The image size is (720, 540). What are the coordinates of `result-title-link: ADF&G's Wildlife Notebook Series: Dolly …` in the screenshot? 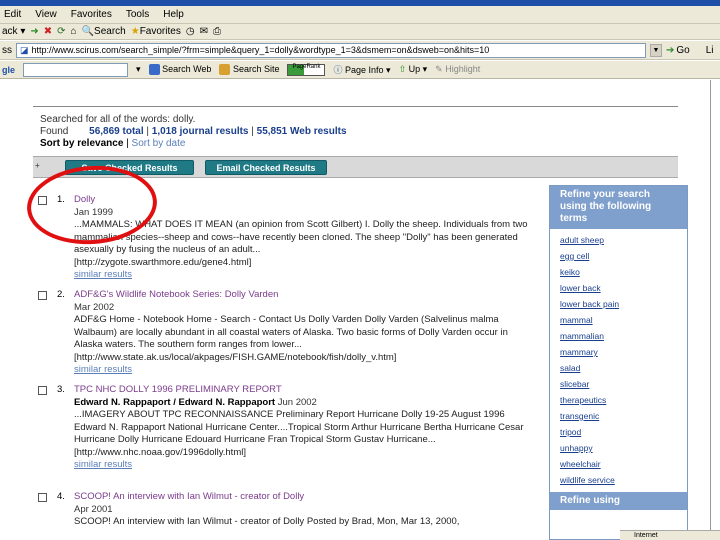 It's located at (306, 295).